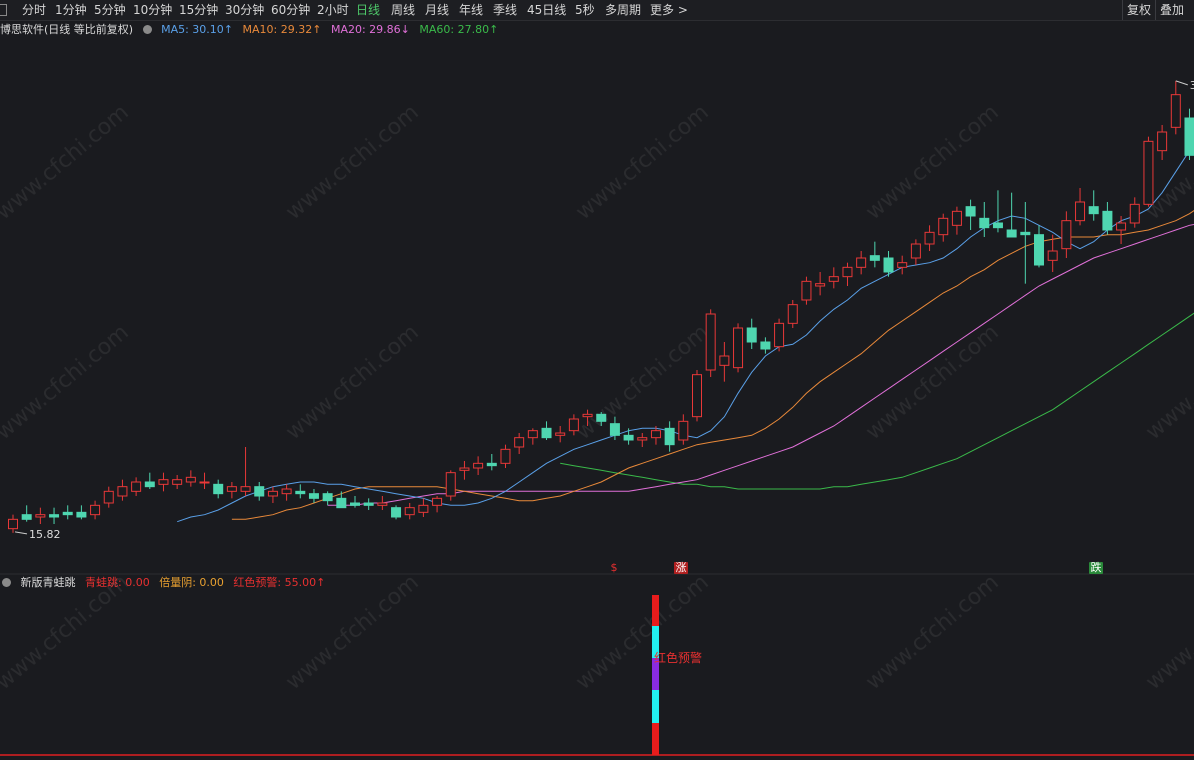 The width and height of the screenshot is (1194, 760). Describe the element at coordinates (1181, 83) in the screenshot. I see `high-pointer` at that location.